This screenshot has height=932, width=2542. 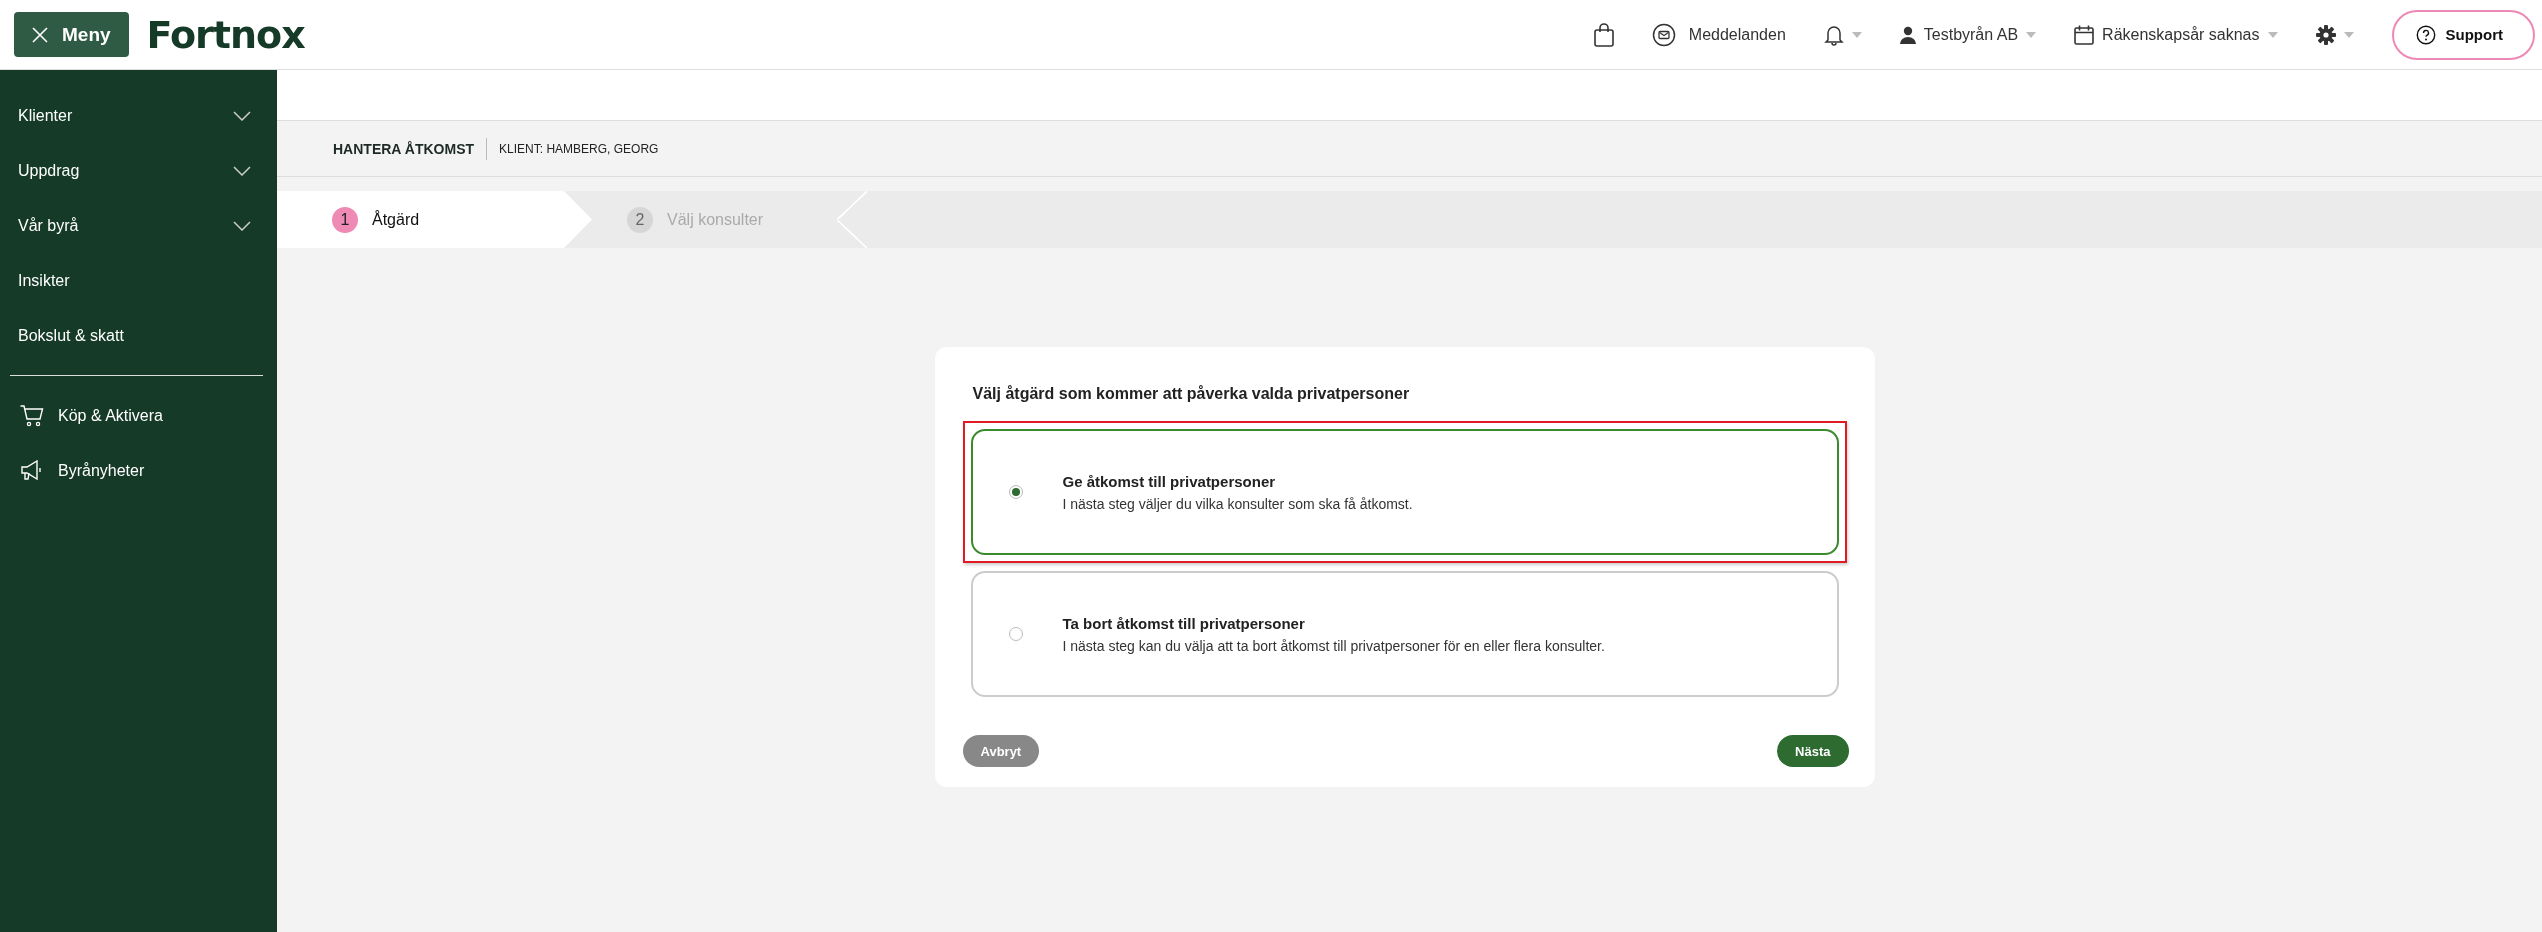 What do you see at coordinates (1169, 481) in the screenshot?
I see `option-title: Ge åtkomst till privatpersoner` at bounding box center [1169, 481].